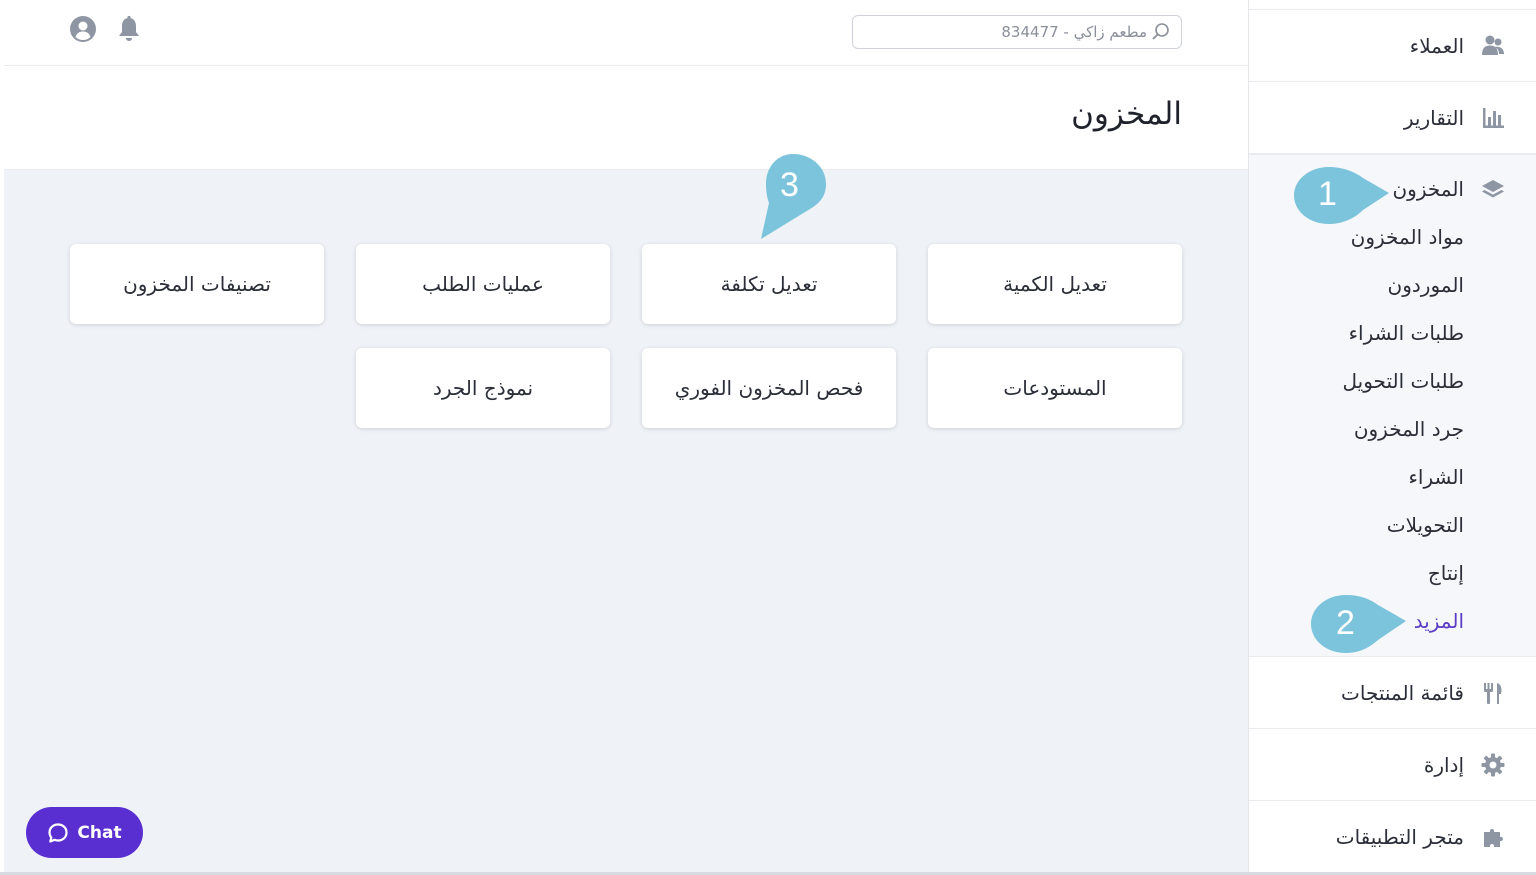  What do you see at coordinates (483, 284) in the screenshot?
I see `card-order-operations: عمليات الطلب` at bounding box center [483, 284].